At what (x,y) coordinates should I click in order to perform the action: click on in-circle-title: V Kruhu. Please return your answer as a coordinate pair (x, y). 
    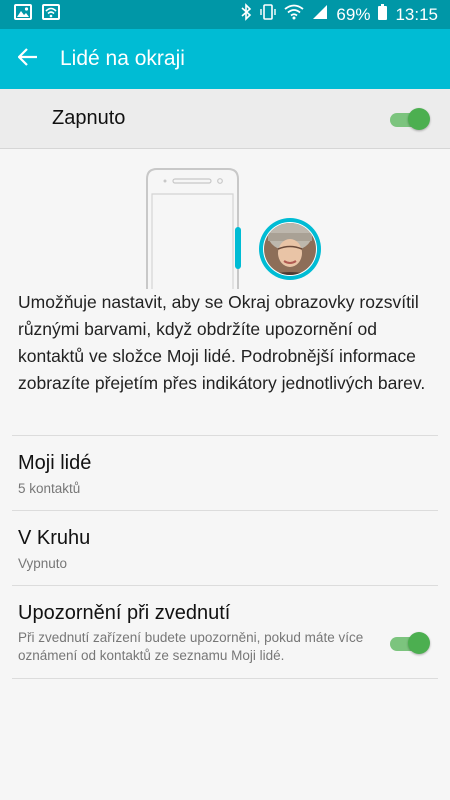
    Looking at the image, I should click on (54, 538).